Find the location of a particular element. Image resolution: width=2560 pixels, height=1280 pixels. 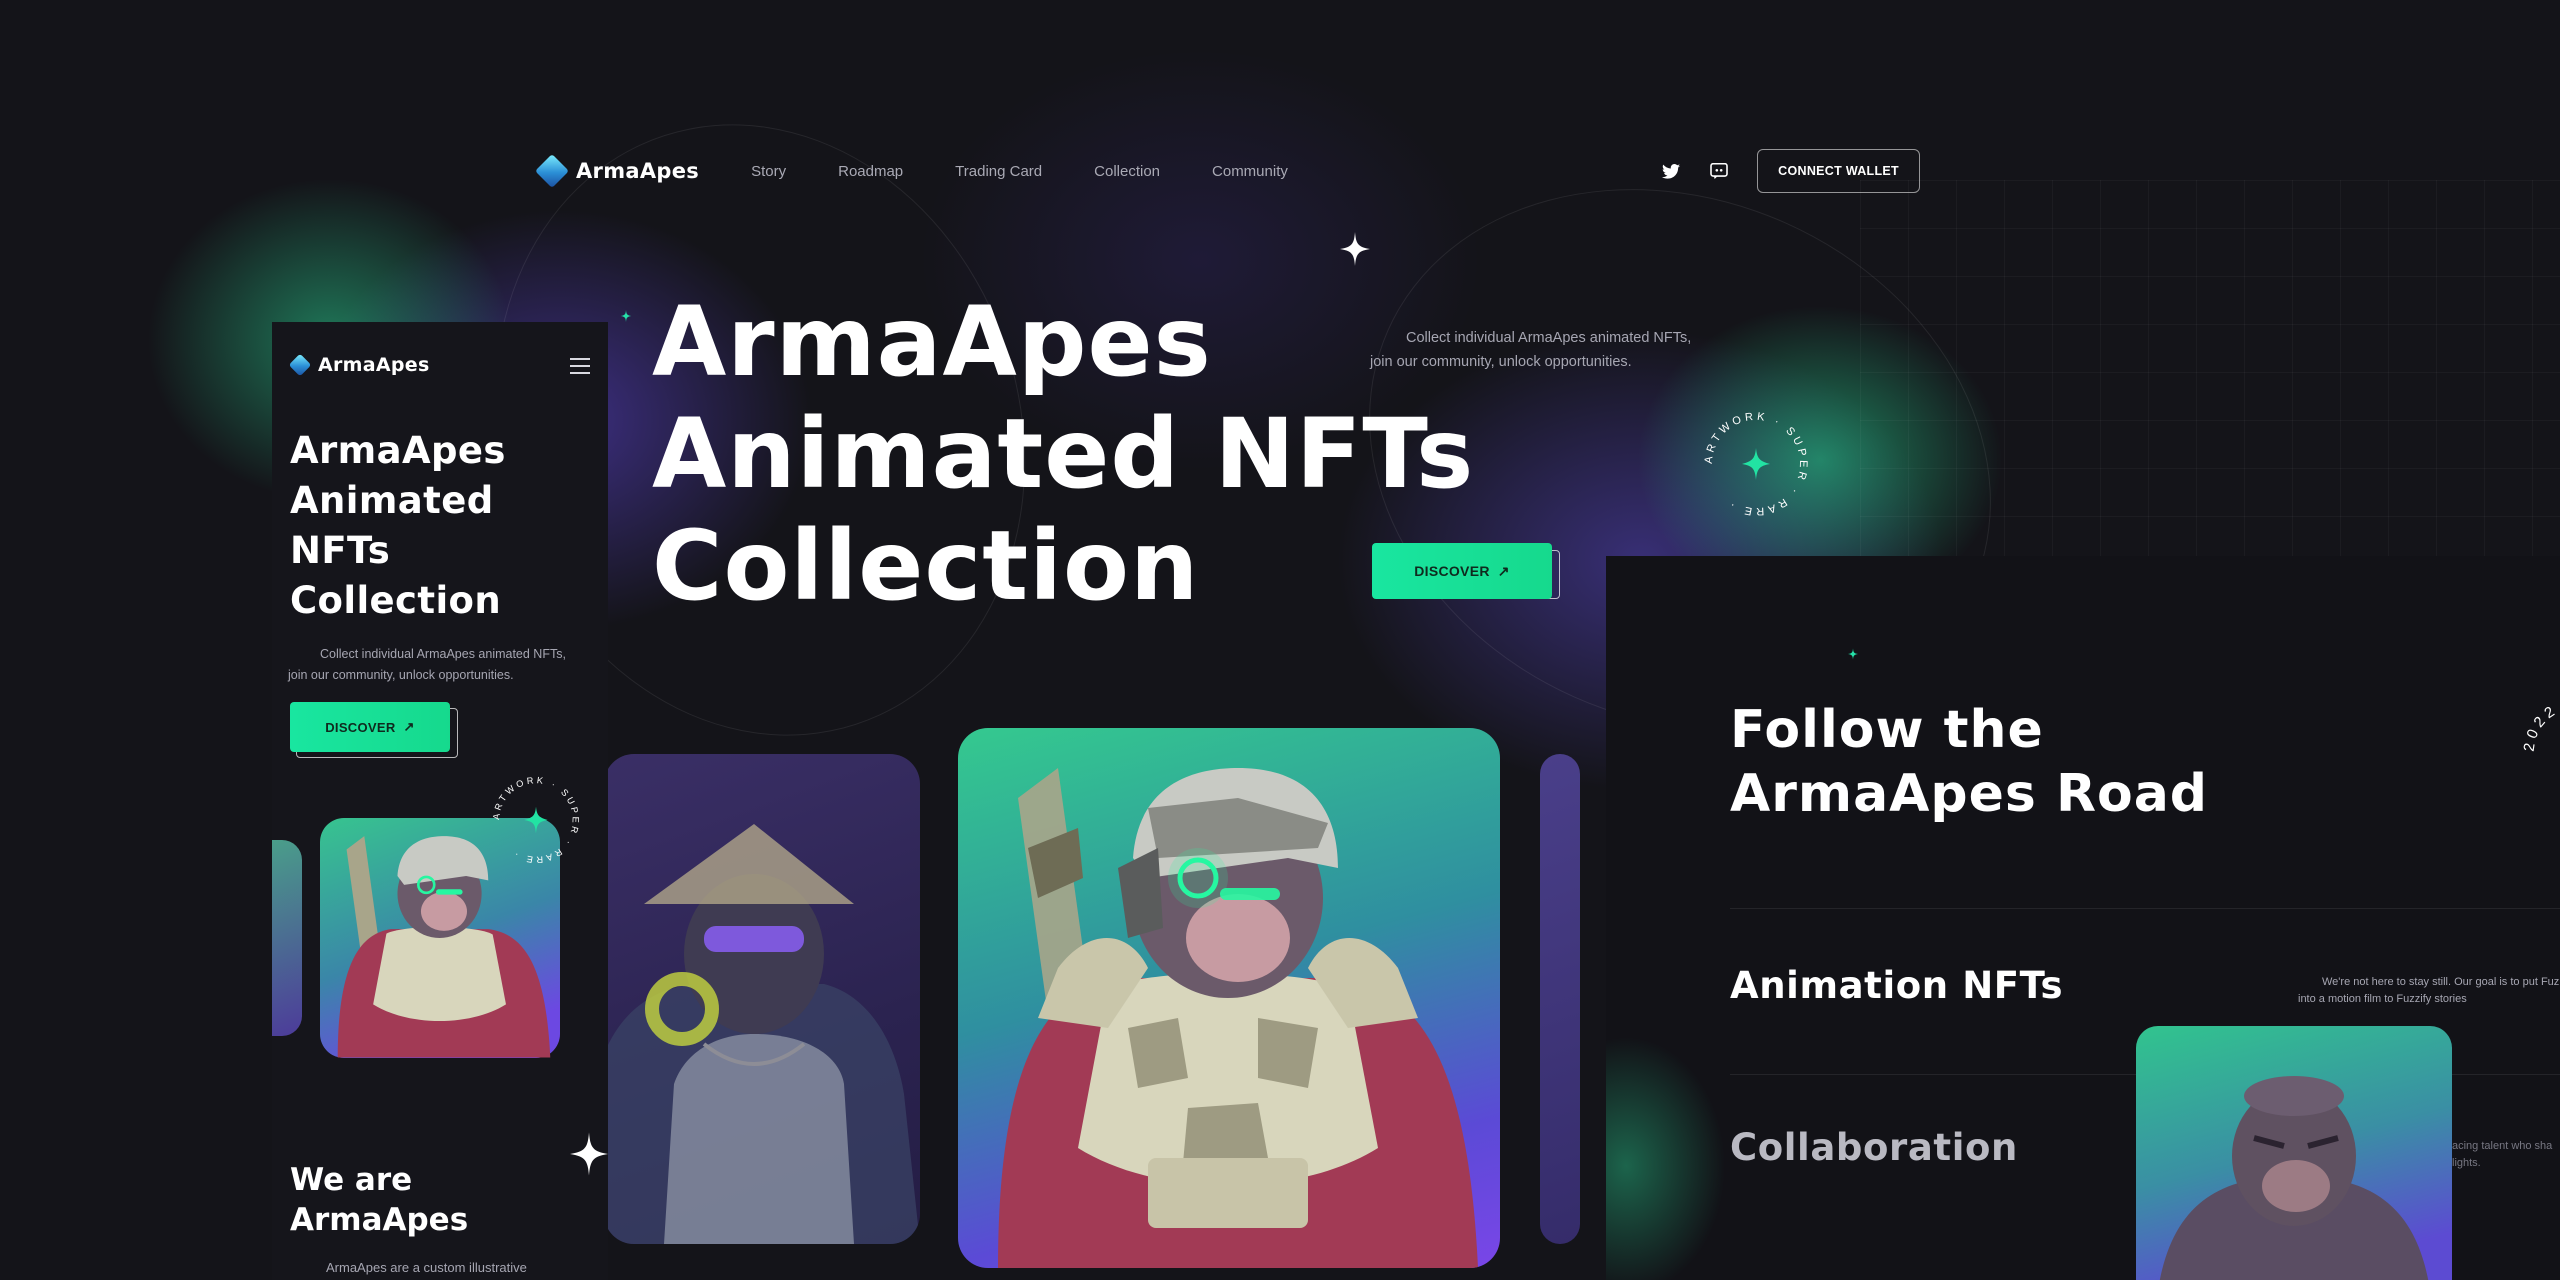

year-badge: 2022 · 20 is located at coordinates (2540, 724).